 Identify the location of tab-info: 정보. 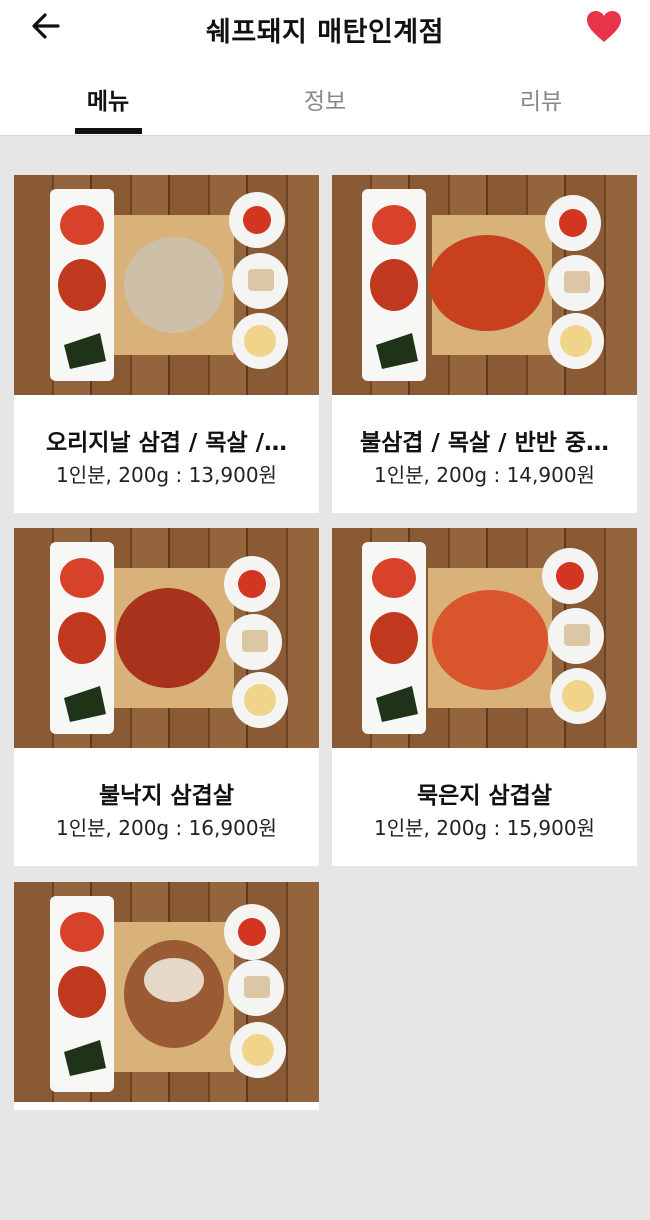
(325, 99).